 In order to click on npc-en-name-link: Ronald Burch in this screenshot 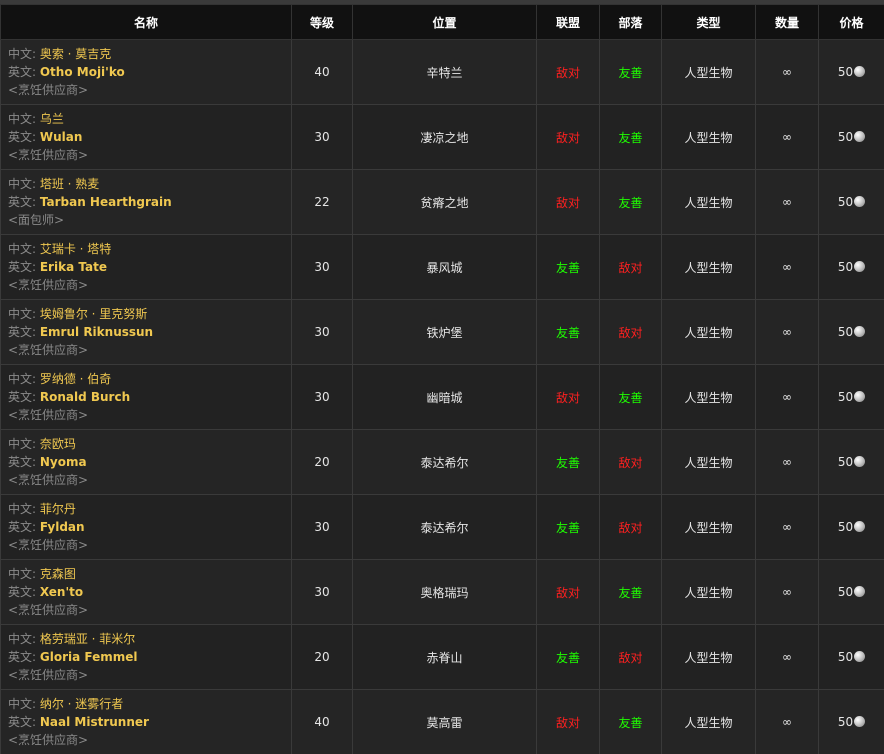, I will do `click(85, 397)`.